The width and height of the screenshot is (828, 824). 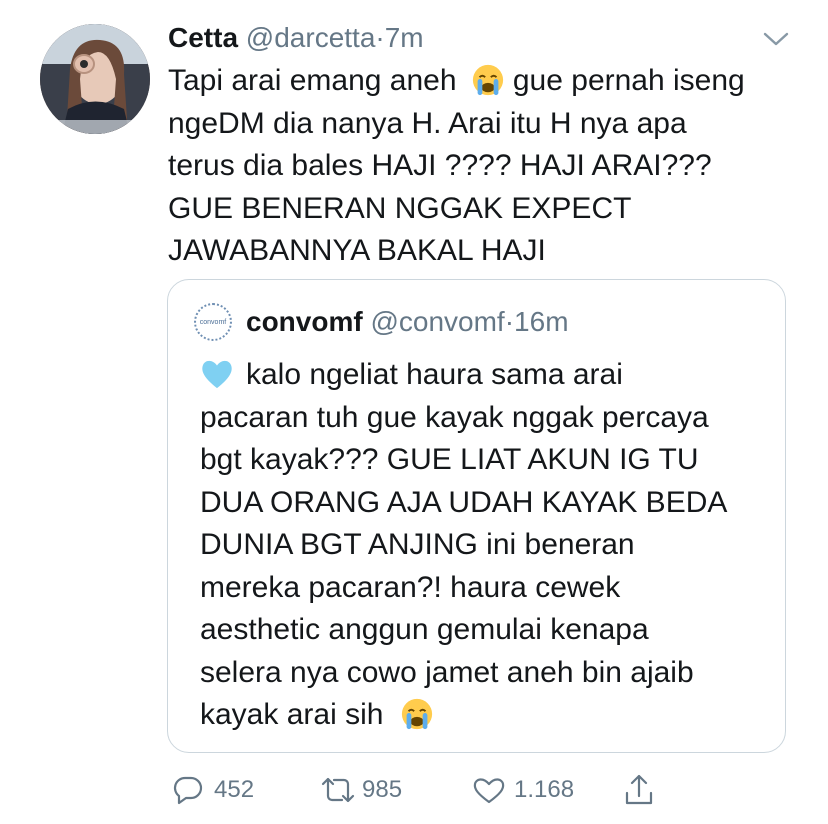 I want to click on retweet-button: 985, so click(x=360, y=790).